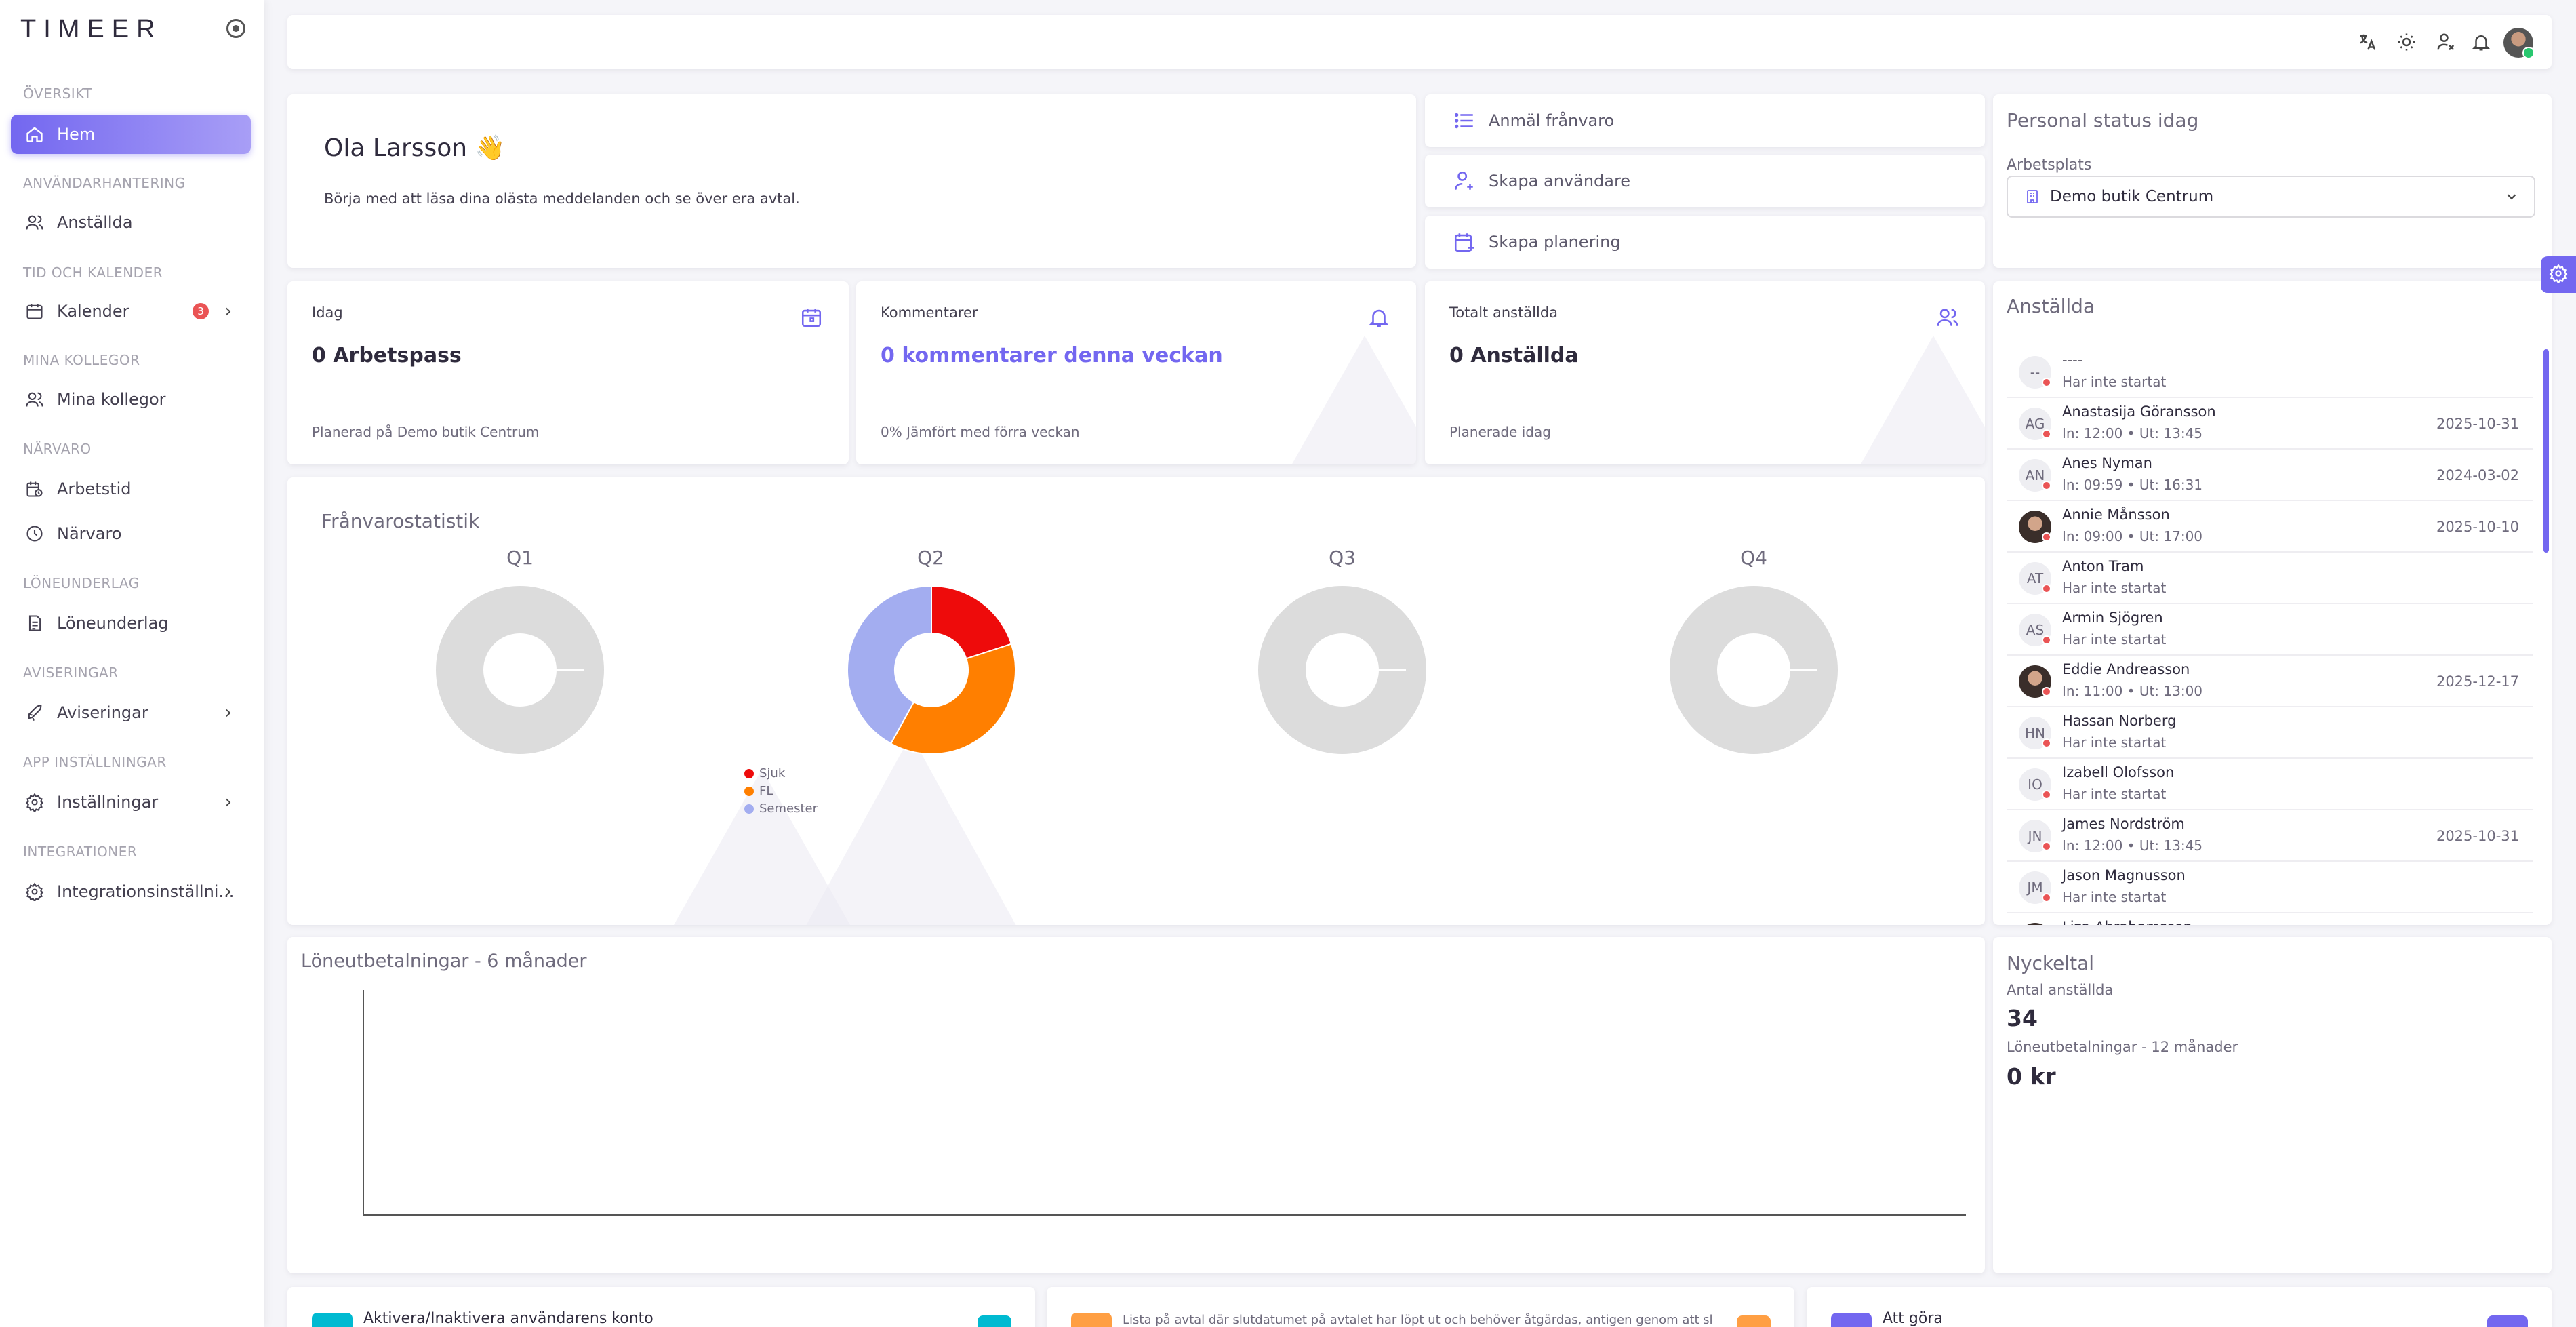 The width and height of the screenshot is (2576, 1327). I want to click on employee-row: JM Jason Magnusson Har inte startat, so click(2270, 887).